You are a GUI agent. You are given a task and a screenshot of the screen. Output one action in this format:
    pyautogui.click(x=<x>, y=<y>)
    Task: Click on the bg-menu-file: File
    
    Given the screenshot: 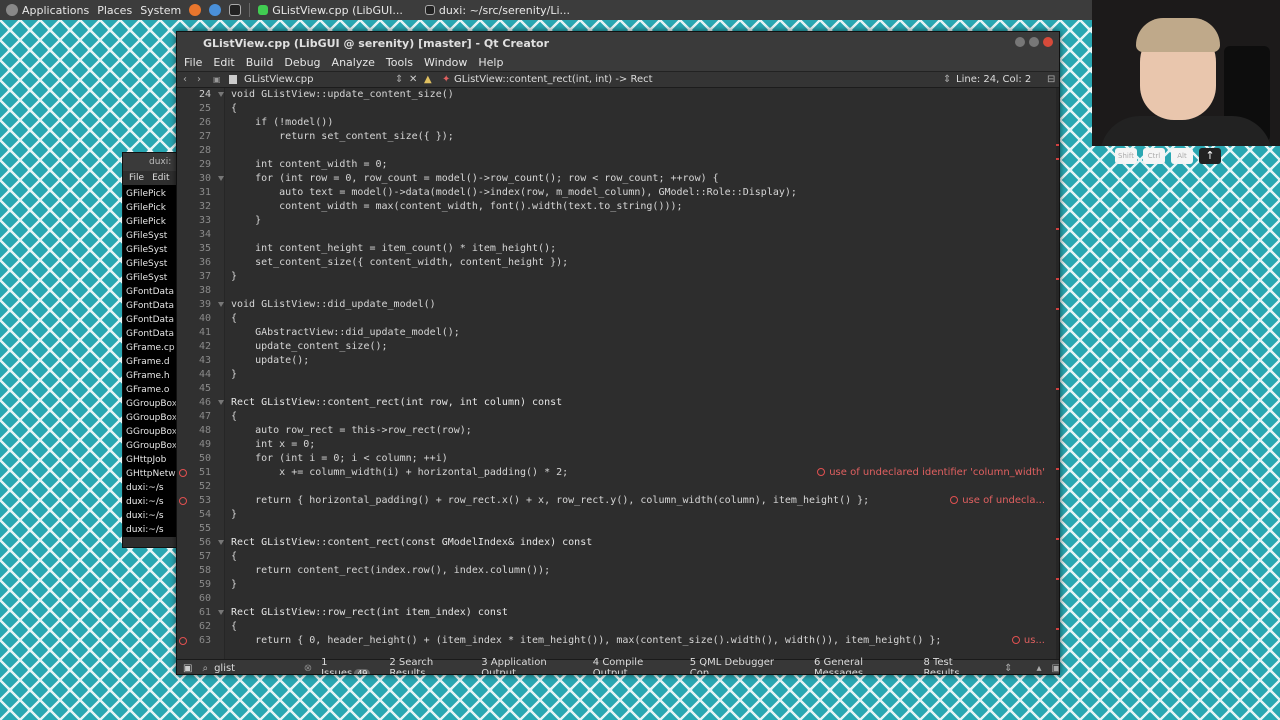 What is the action you would take?
    pyautogui.click(x=136, y=178)
    